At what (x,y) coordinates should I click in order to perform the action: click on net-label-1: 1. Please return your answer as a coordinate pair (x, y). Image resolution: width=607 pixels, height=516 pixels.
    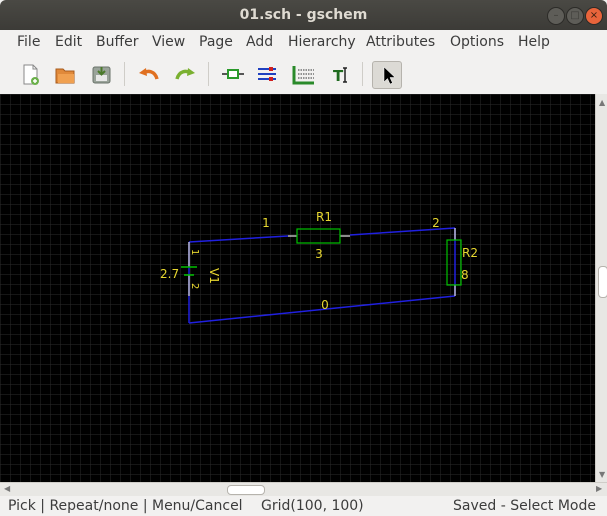
    Looking at the image, I should click on (266, 223).